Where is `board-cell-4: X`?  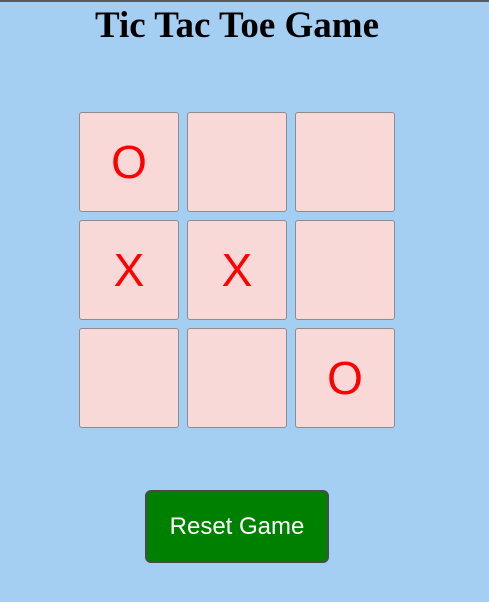
board-cell-4: X is located at coordinates (129, 270).